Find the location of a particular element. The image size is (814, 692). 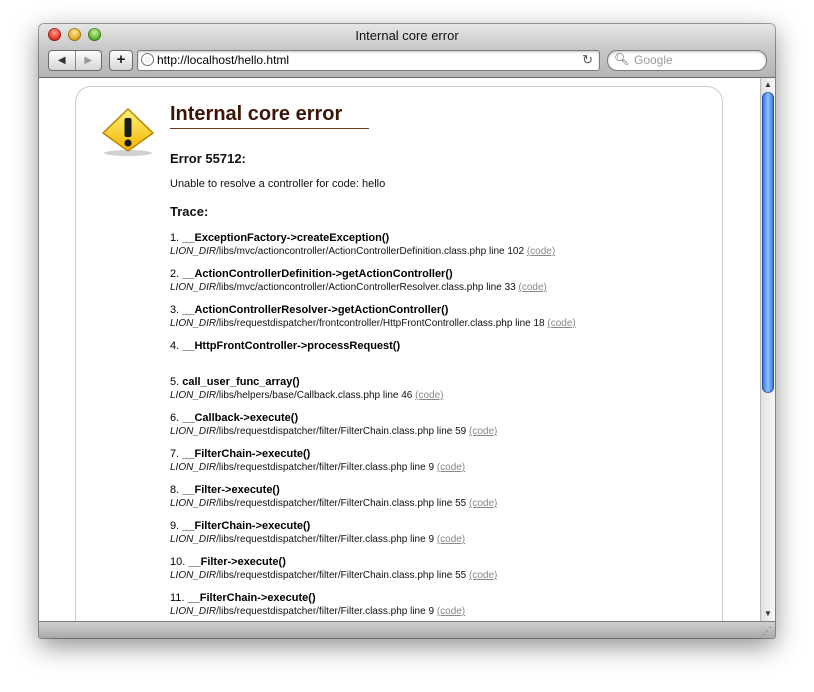

trace-call: 9. __FilterChain->execute() is located at coordinates (440, 526).